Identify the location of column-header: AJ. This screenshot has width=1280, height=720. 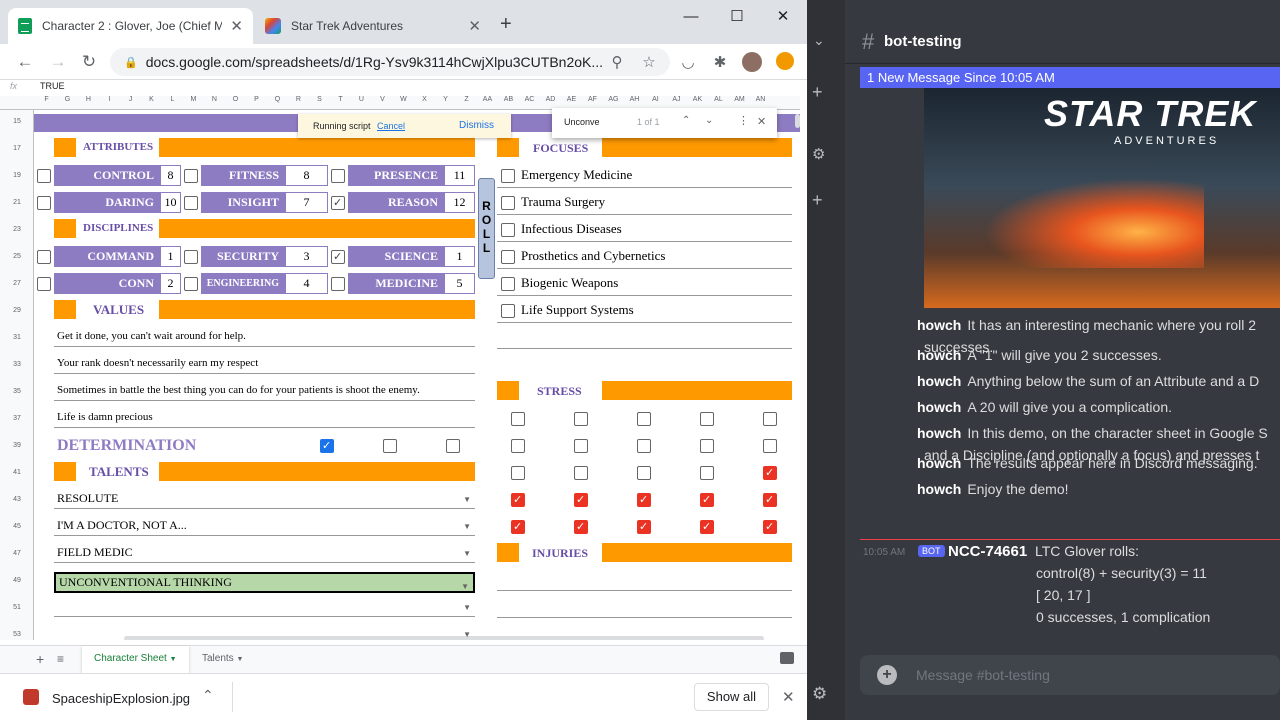
(676, 99).